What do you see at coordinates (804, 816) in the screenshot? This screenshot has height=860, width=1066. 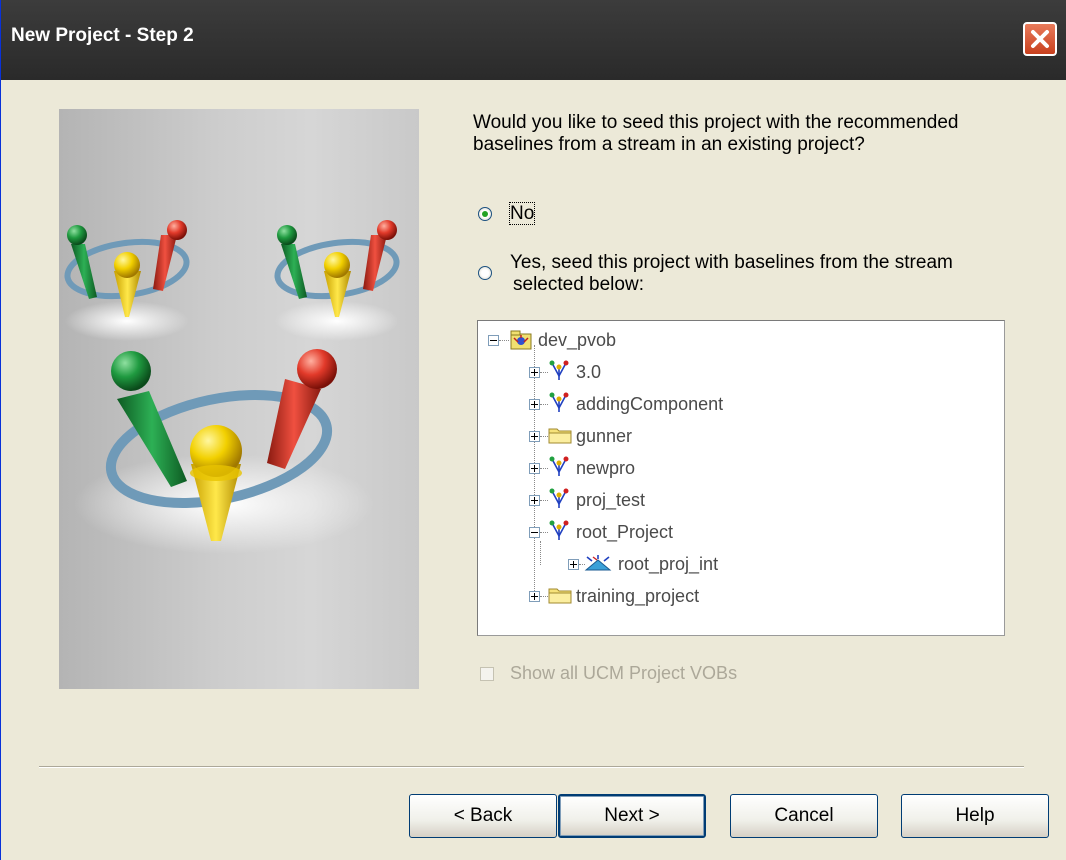 I see `cancel-button: Cancel` at bounding box center [804, 816].